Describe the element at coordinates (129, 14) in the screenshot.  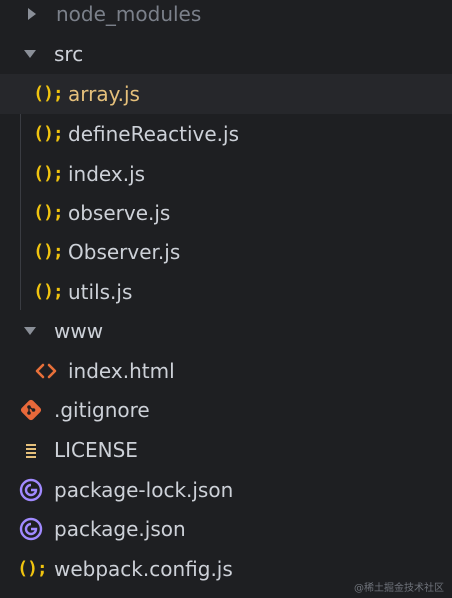
I see `tree-folder-label: node_modules` at that location.